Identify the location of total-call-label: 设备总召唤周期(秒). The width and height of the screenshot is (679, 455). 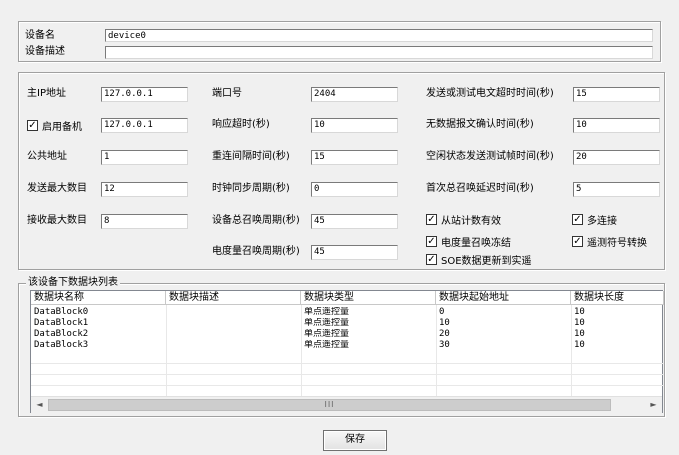
(256, 220).